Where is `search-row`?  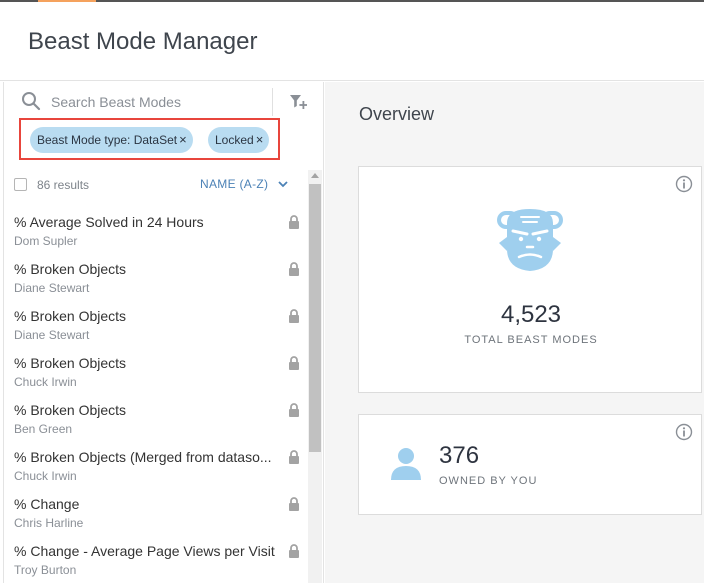 search-row is located at coordinates (164, 101).